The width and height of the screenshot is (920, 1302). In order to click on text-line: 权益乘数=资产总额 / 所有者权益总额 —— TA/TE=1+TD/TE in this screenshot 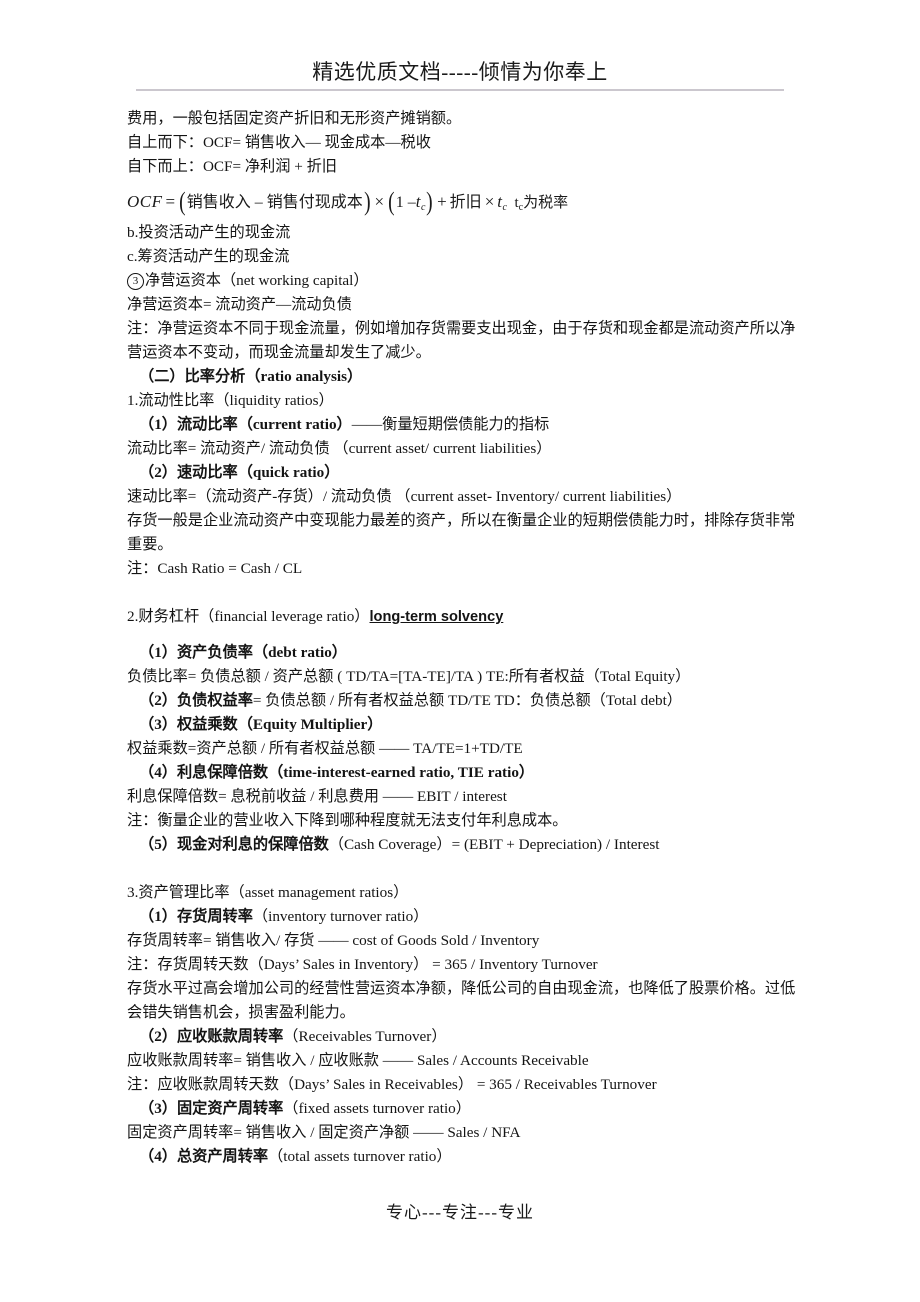, I will do `click(325, 748)`.